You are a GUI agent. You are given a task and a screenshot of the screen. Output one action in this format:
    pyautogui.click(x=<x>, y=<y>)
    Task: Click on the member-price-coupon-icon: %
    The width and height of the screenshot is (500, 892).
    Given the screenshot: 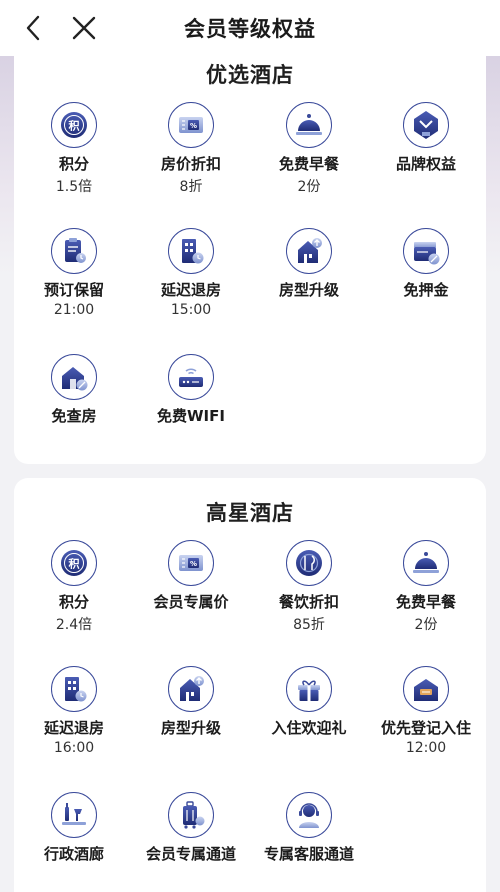 What is the action you would take?
    pyautogui.click(x=191, y=563)
    